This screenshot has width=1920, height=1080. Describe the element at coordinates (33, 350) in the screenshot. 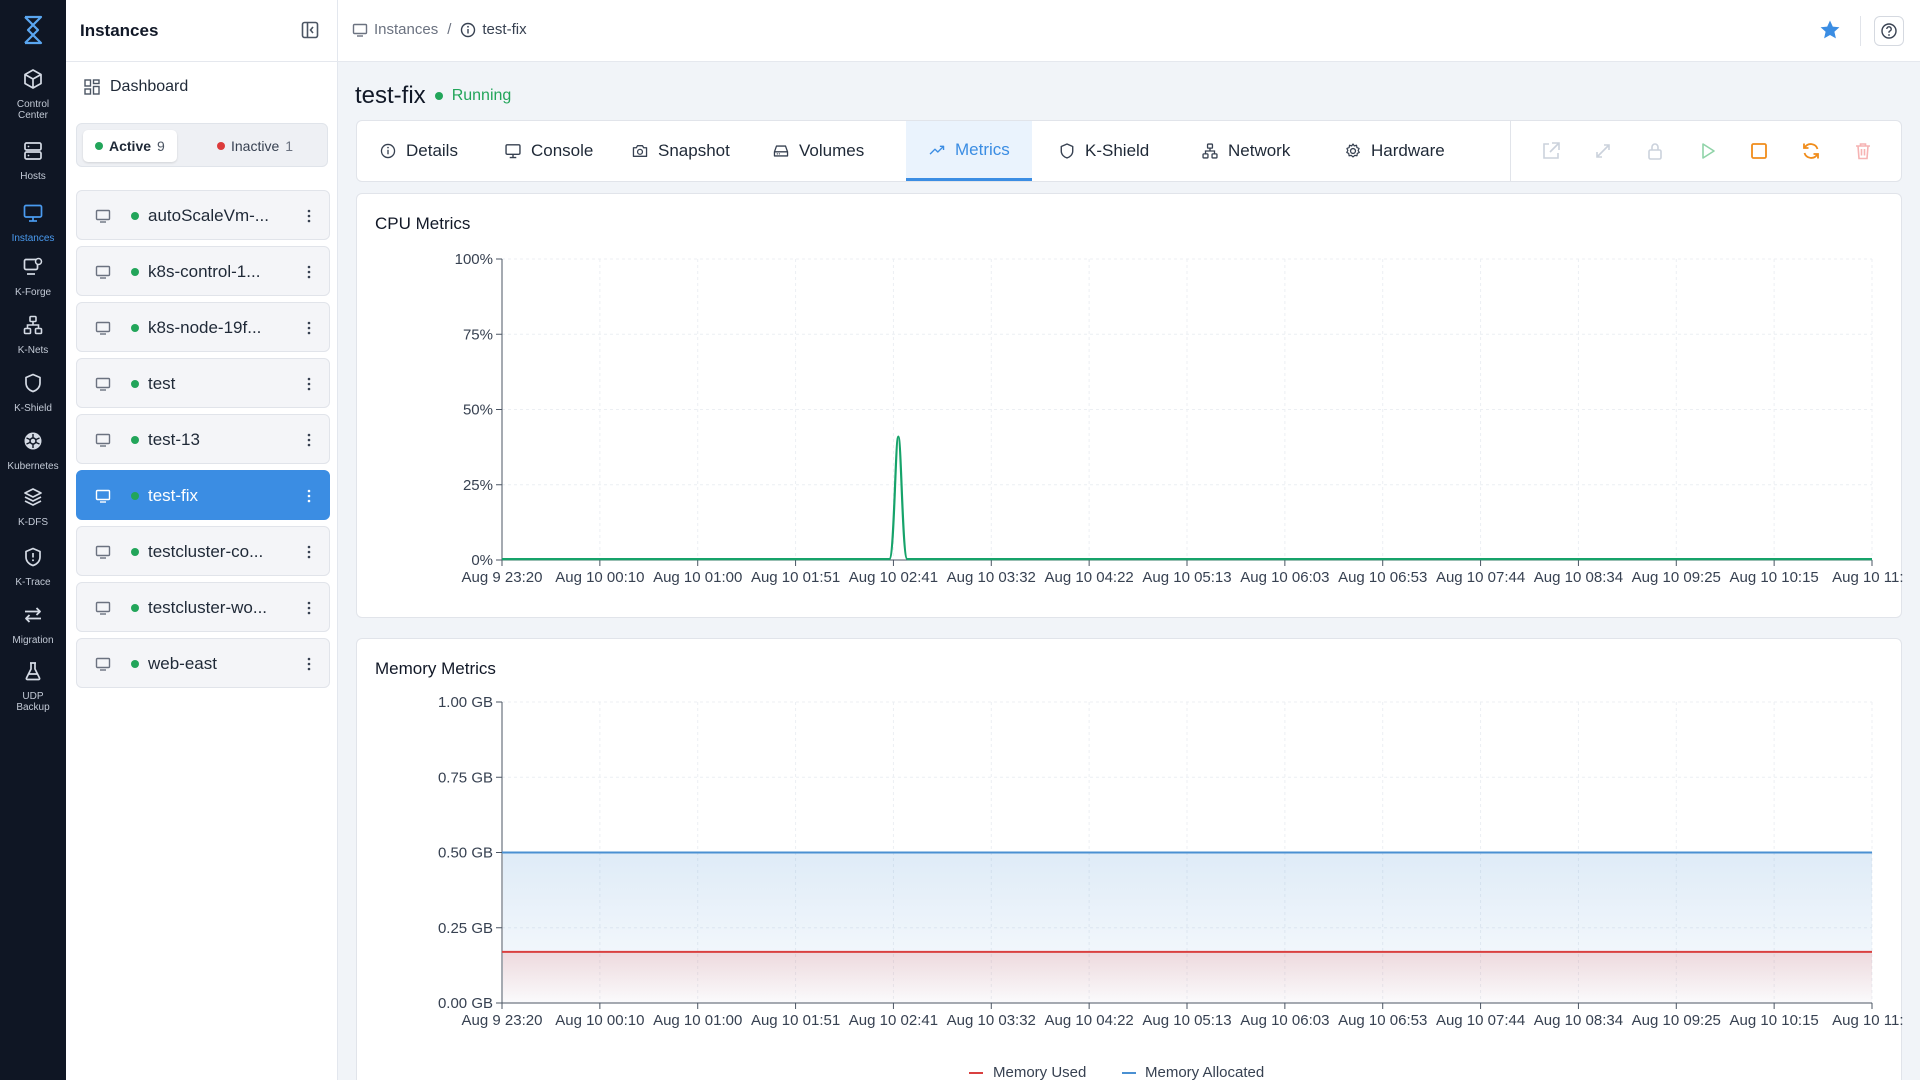

I see `rail-item-label: K-Nets` at that location.